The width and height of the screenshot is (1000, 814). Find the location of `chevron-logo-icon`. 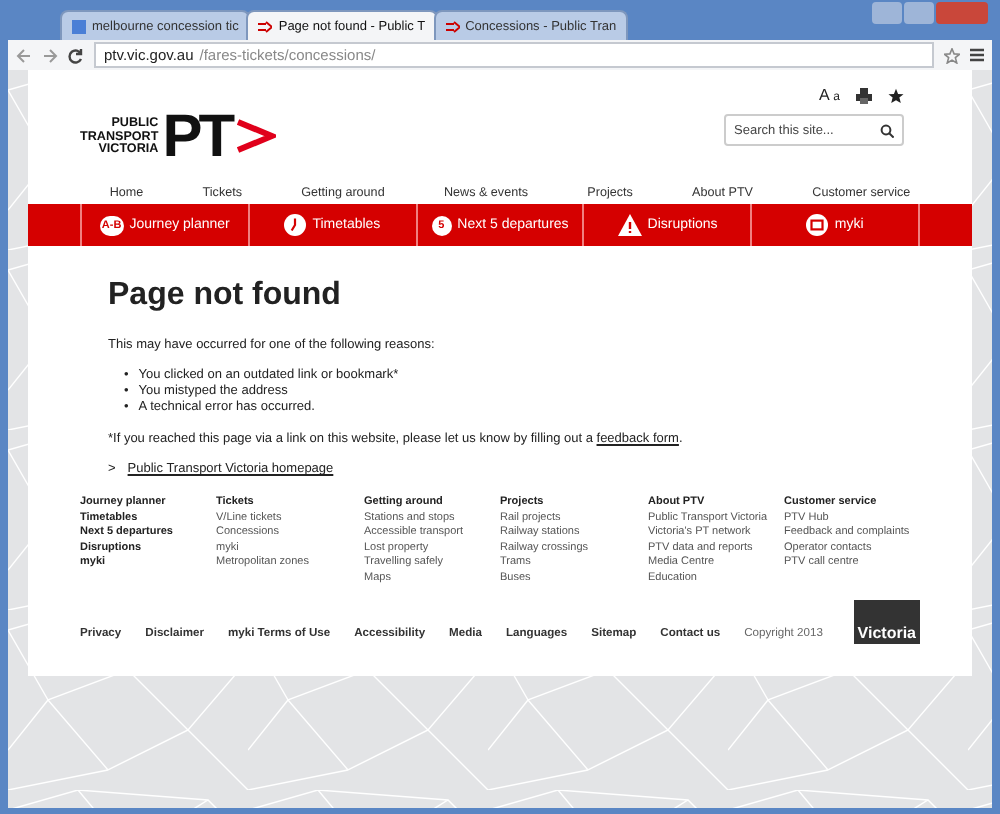

chevron-logo-icon is located at coordinates (255, 138).